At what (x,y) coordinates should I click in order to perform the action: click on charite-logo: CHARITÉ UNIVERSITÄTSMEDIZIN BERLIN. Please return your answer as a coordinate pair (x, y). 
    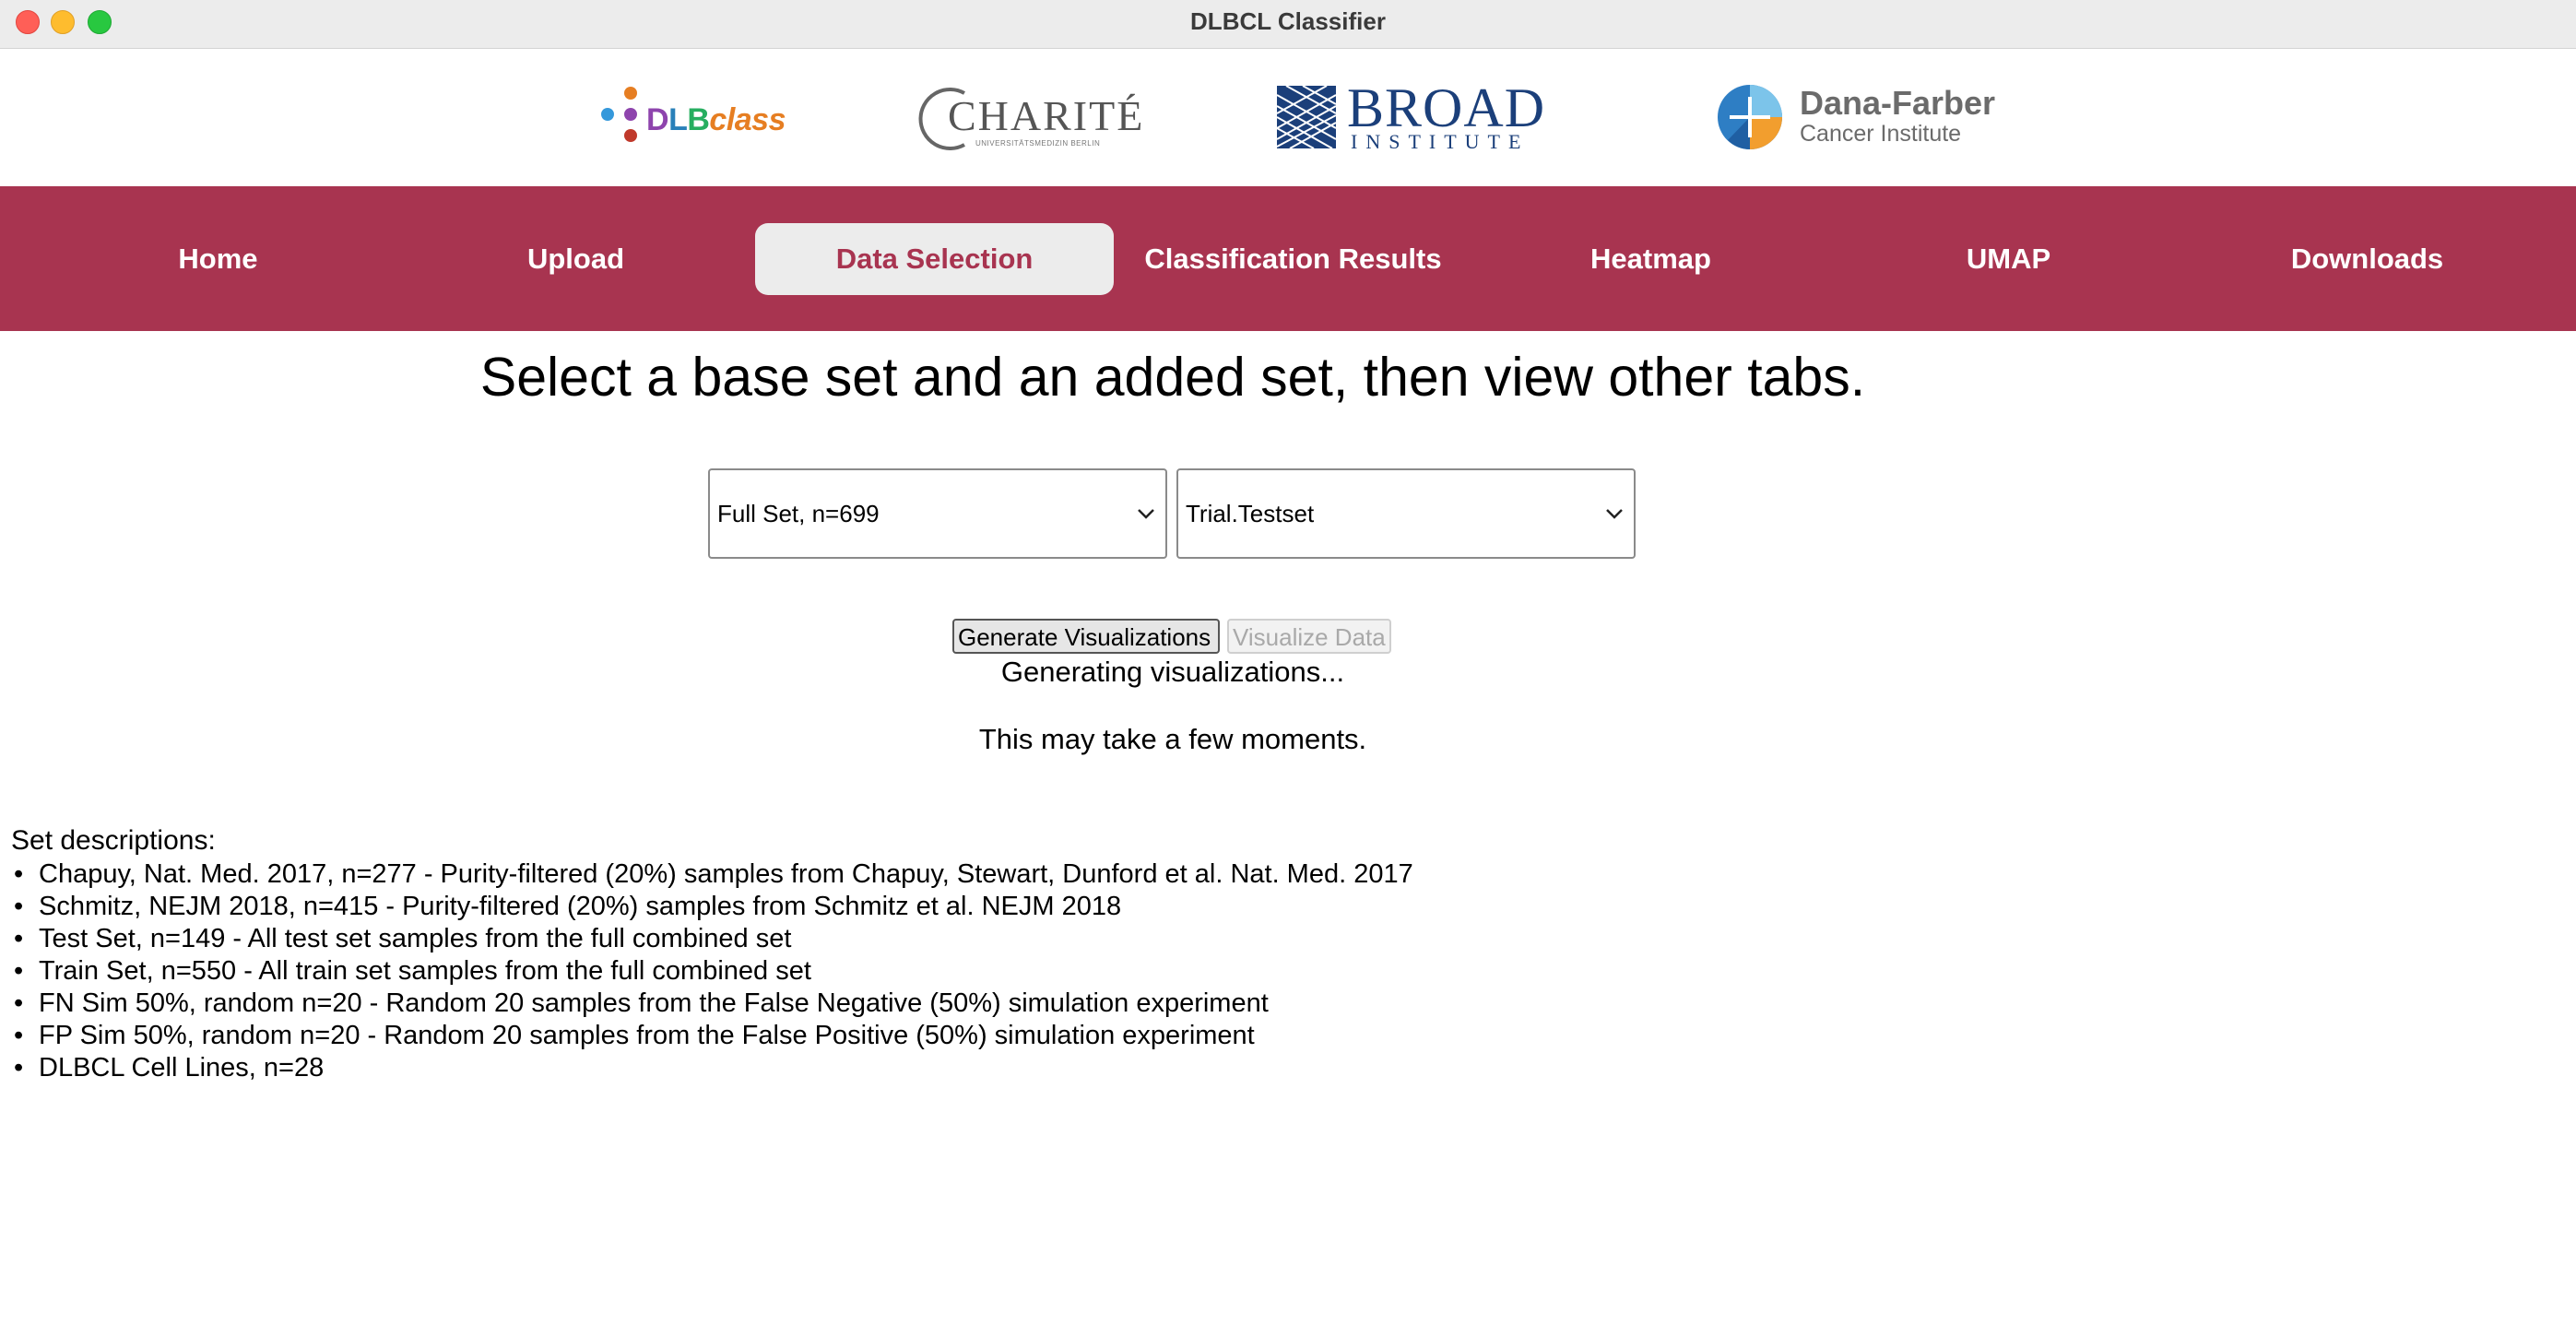
    Looking at the image, I should click on (1030, 121).